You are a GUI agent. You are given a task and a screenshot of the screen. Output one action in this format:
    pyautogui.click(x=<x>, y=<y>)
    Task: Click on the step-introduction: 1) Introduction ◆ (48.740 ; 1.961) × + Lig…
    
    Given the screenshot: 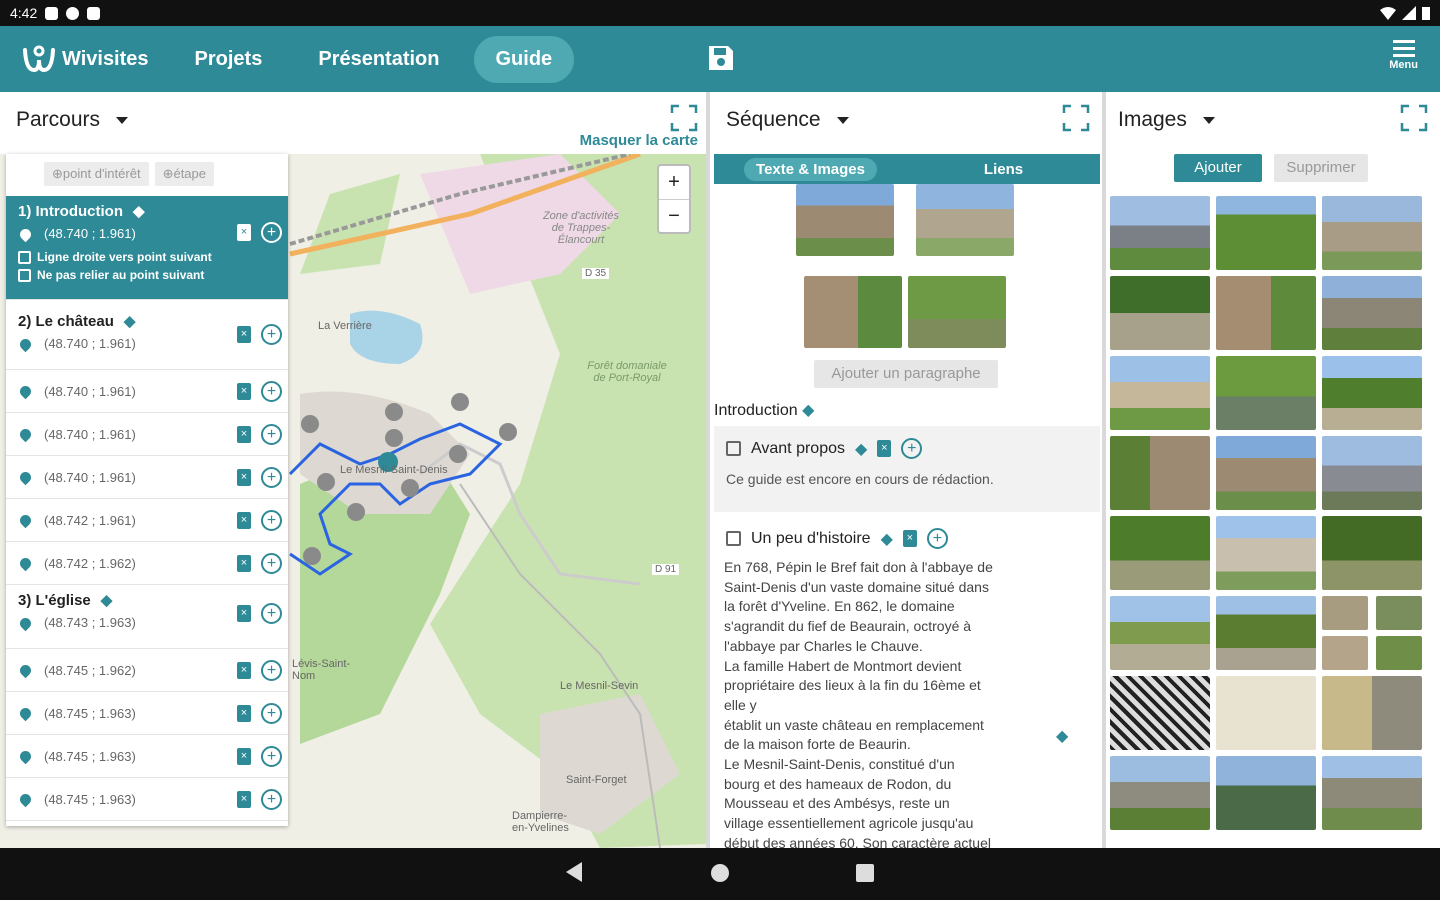 What is the action you would take?
    pyautogui.click(x=147, y=248)
    